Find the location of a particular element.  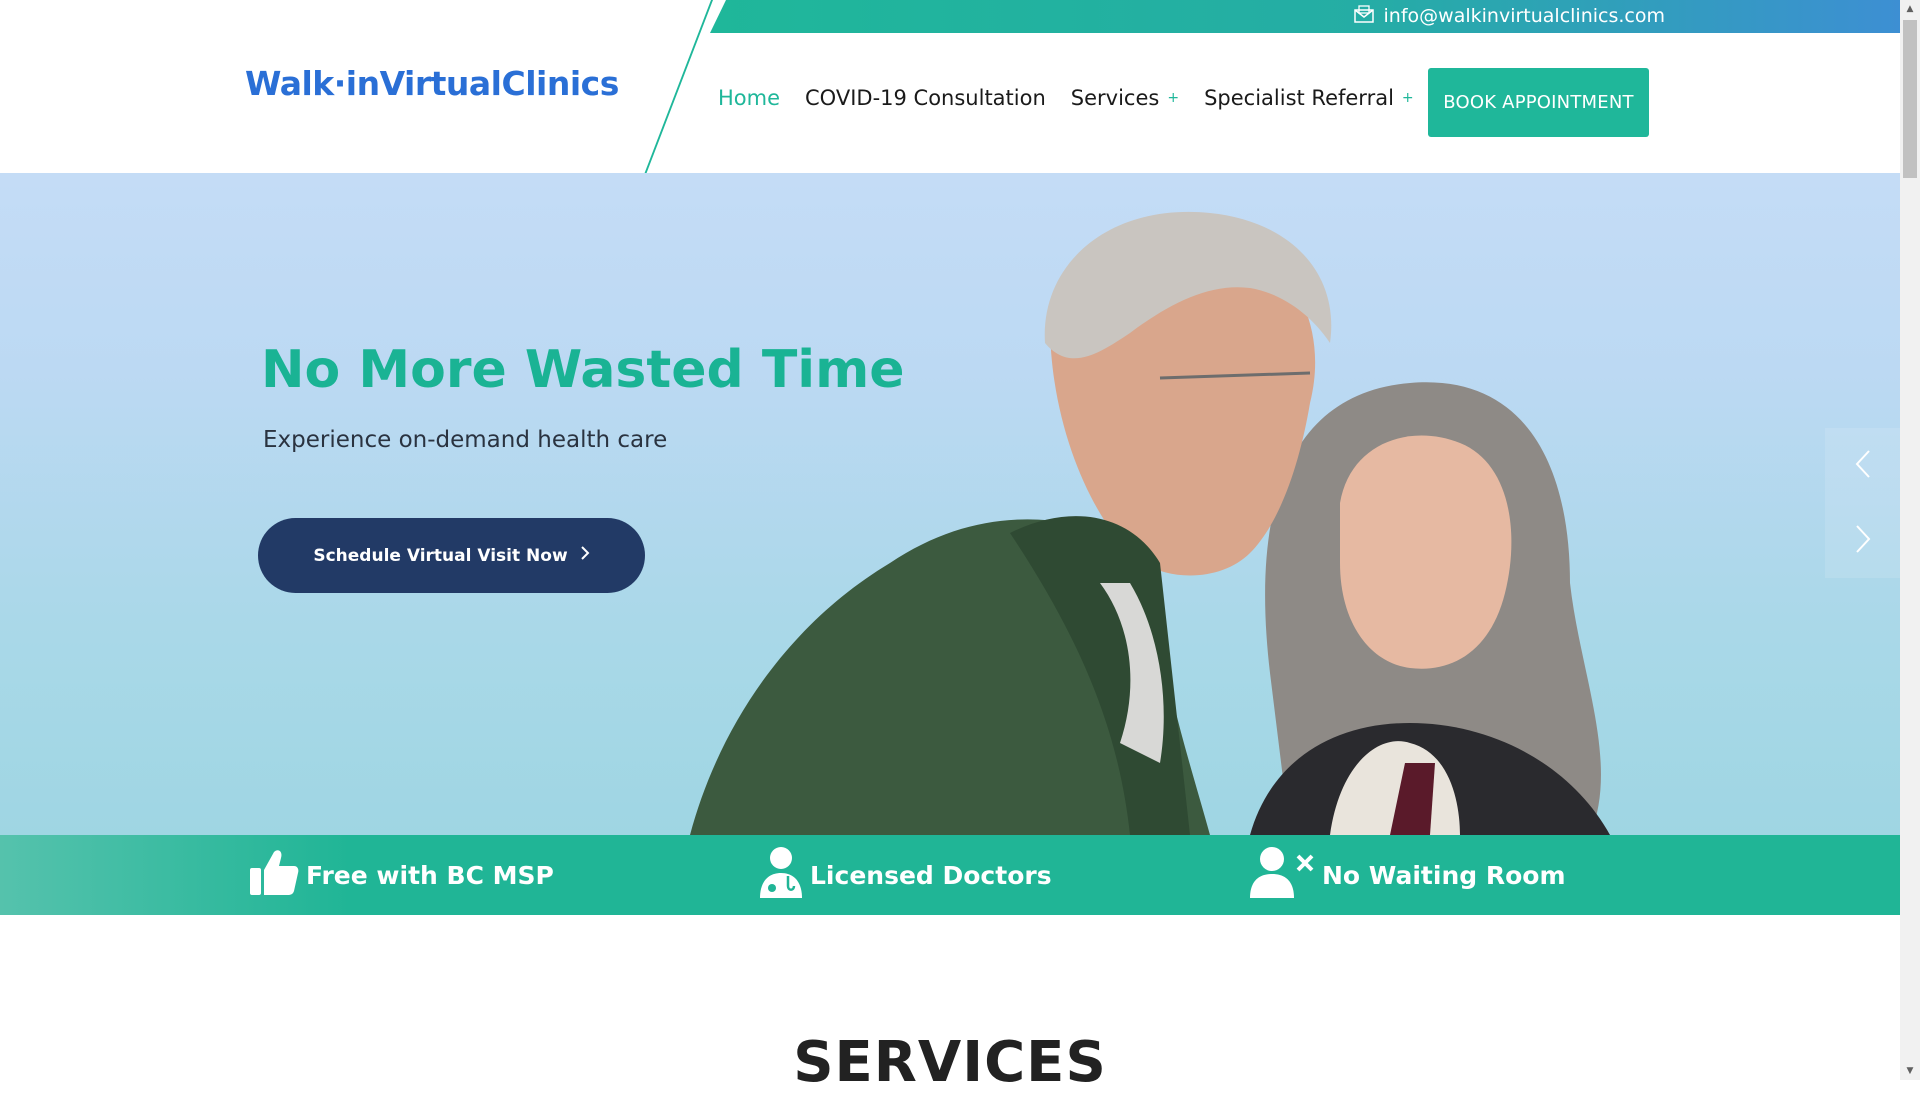

feature-label: No Waiting Room is located at coordinates (1444, 875).